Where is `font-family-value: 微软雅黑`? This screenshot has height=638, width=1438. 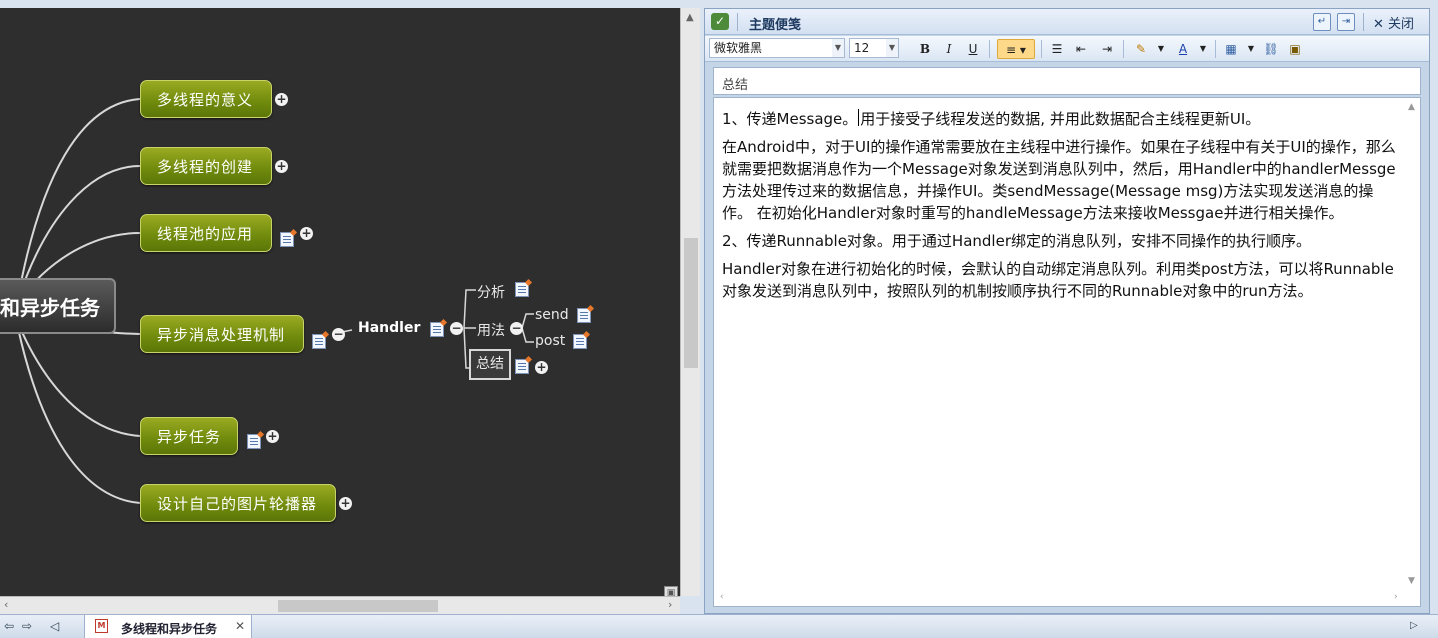 font-family-value: 微软雅黑 is located at coordinates (738, 48).